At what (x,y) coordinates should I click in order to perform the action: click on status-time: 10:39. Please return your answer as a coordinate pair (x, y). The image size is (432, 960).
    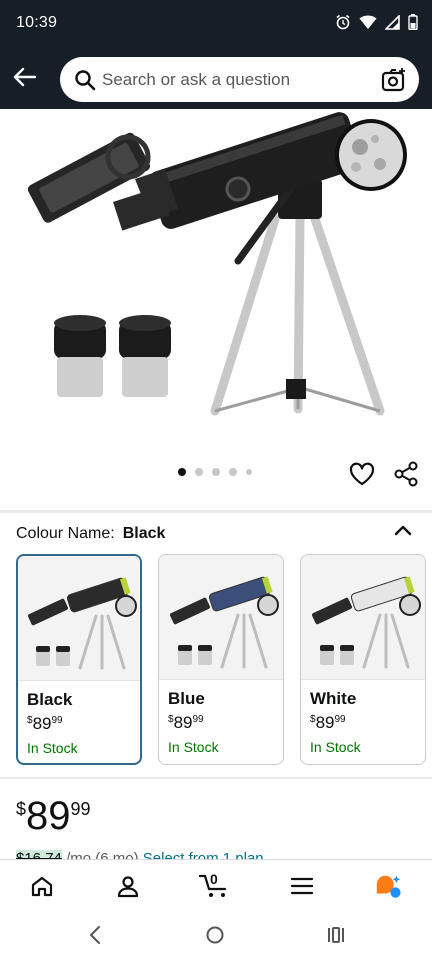
    Looking at the image, I should click on (37, 22).